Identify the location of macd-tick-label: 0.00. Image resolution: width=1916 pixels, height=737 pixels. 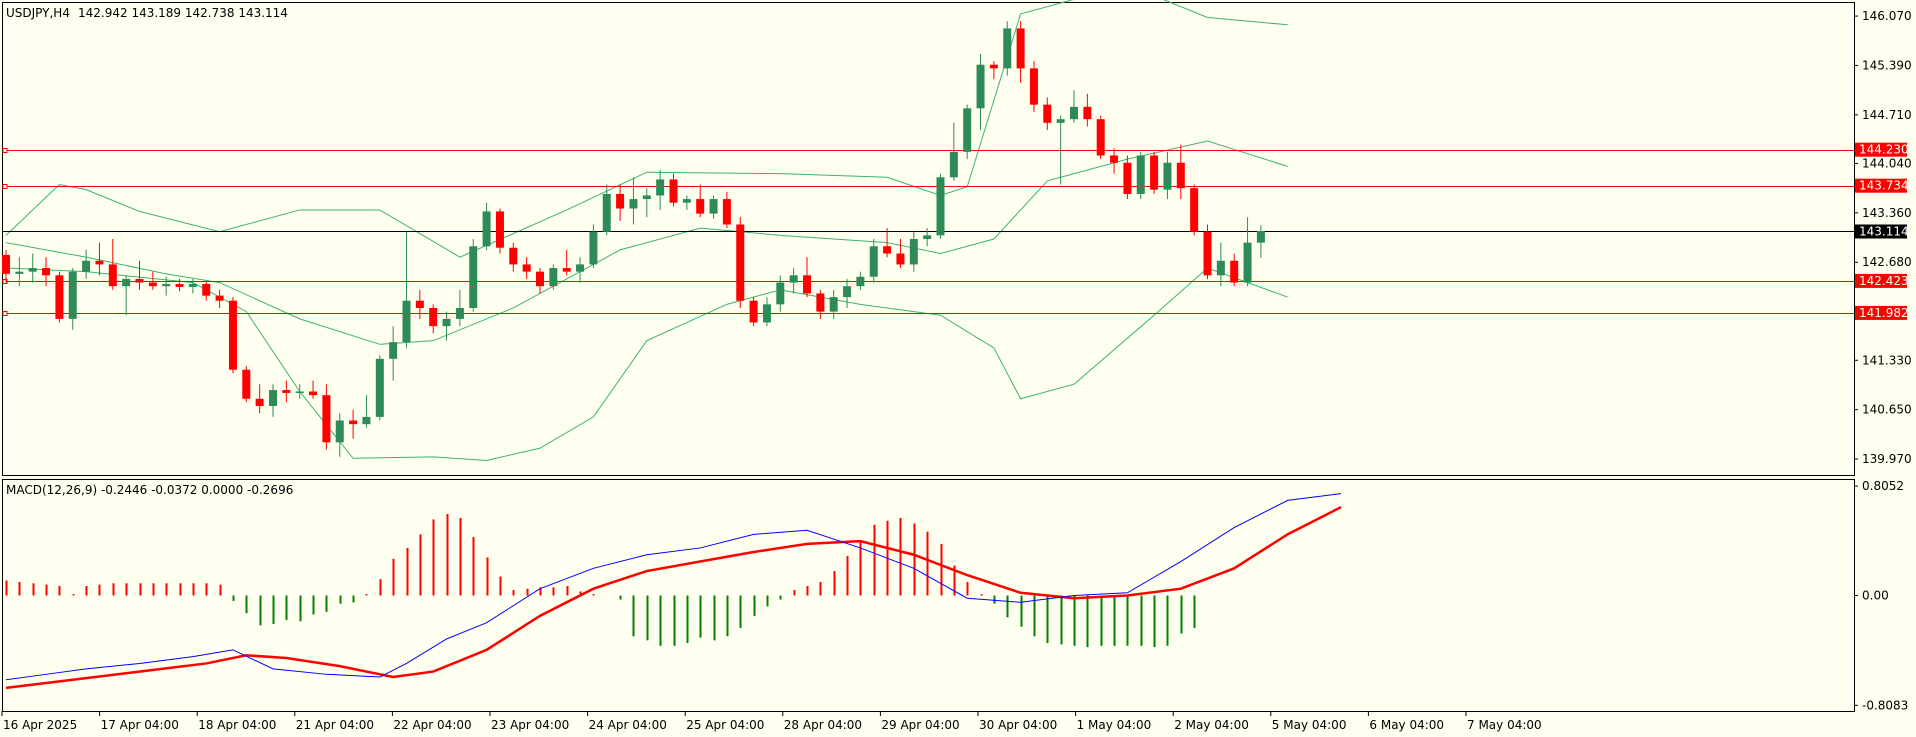
(1875, 596).